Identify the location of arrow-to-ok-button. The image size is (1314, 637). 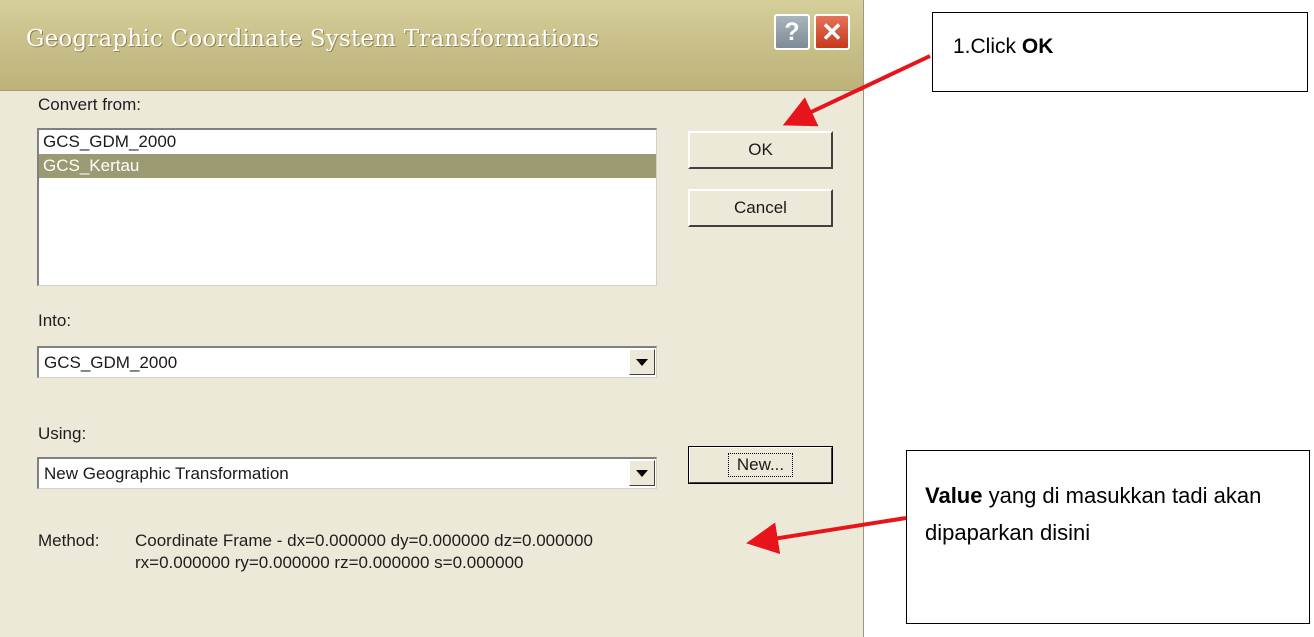
(856, 90).